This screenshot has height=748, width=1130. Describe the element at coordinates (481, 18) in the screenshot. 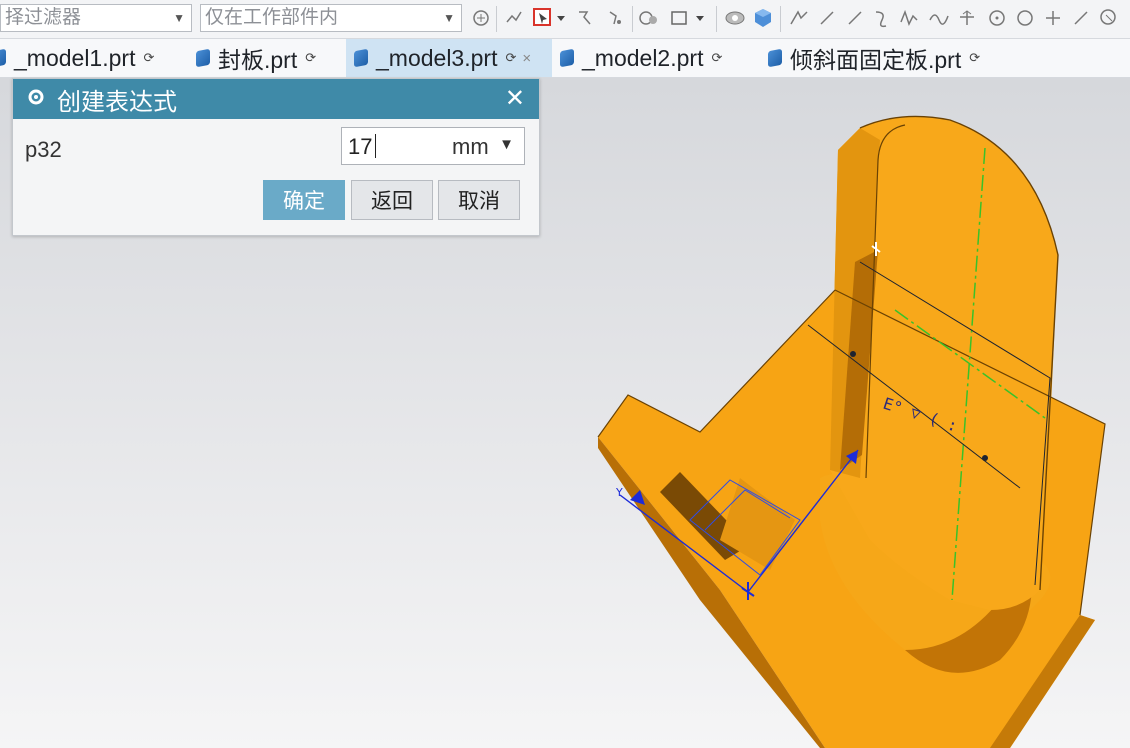

I see `snap-icon` at that location.